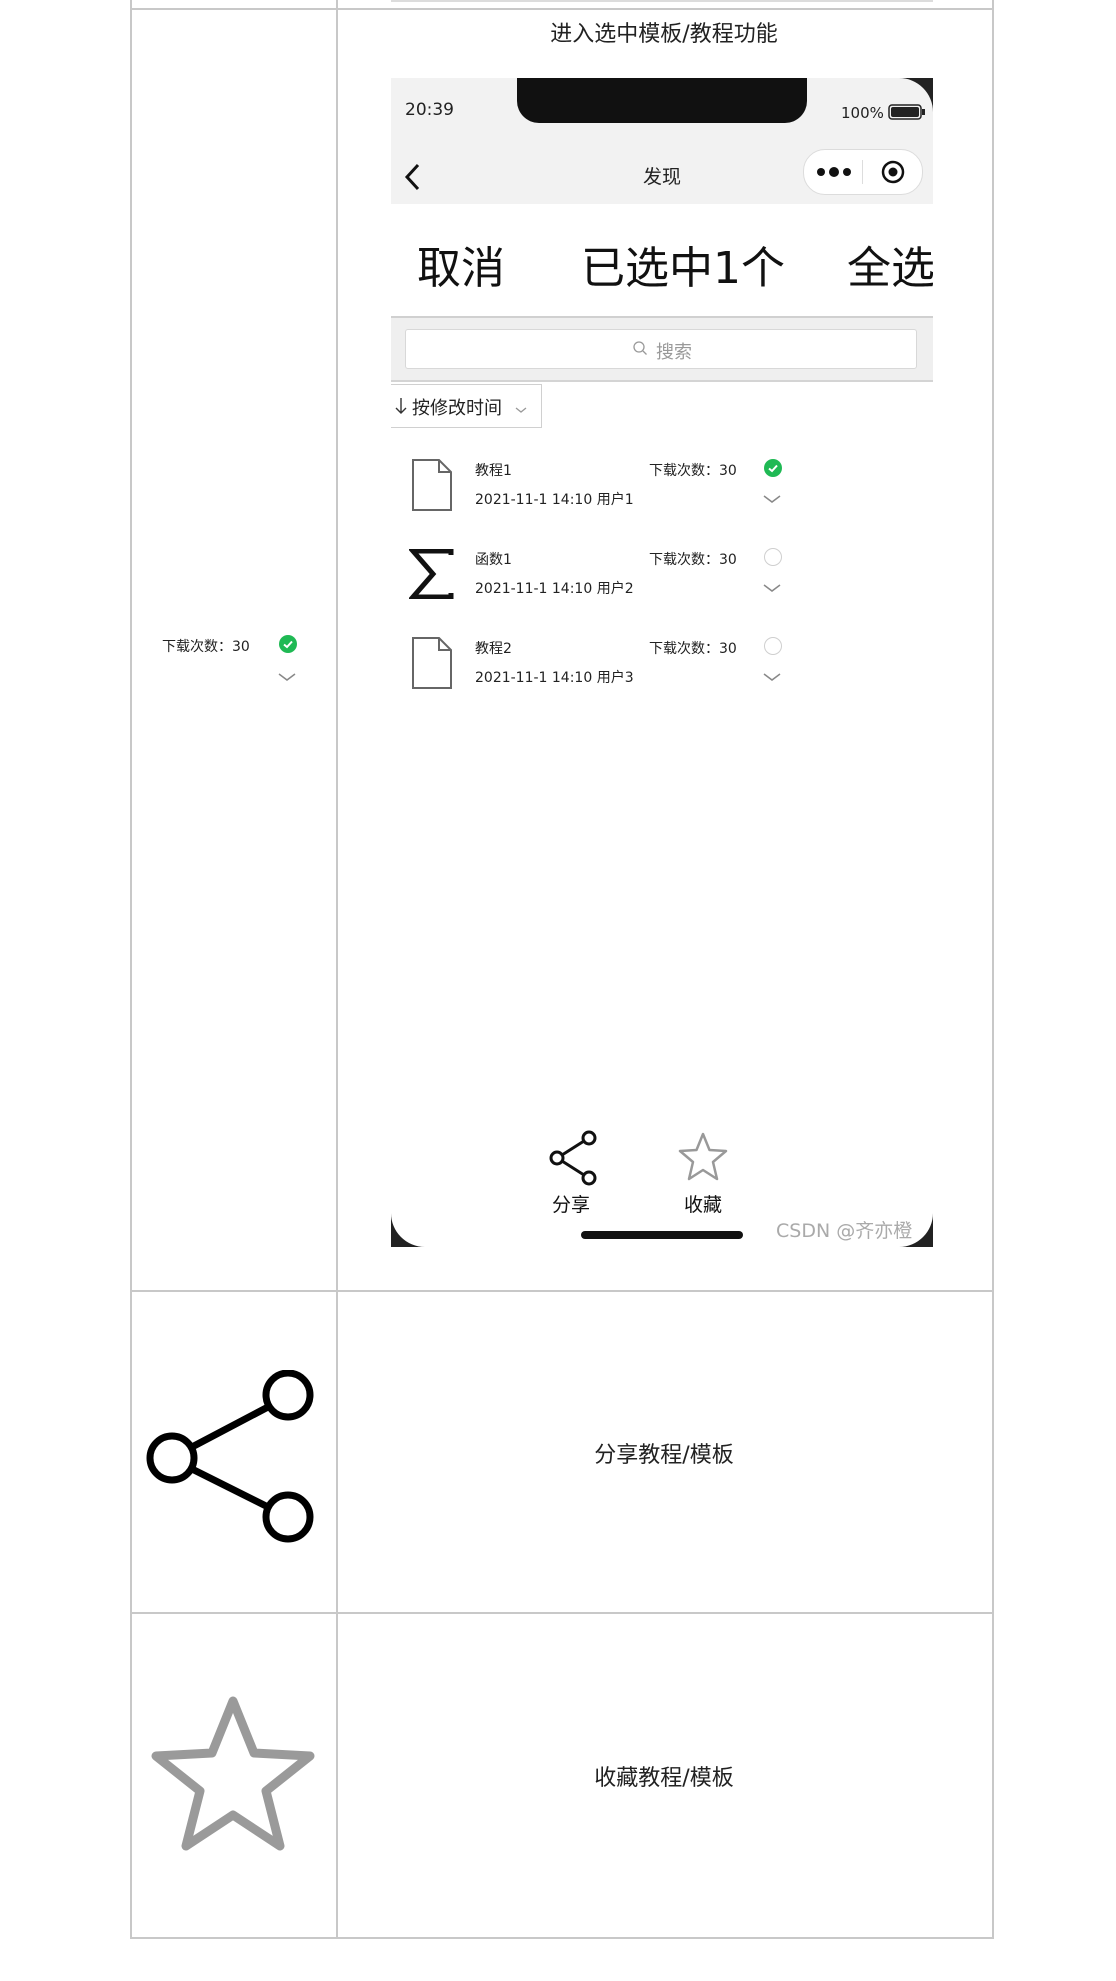 The image size is (1116, 1981). I want to click on favorite-label: 收藏, so click(702, 1205).